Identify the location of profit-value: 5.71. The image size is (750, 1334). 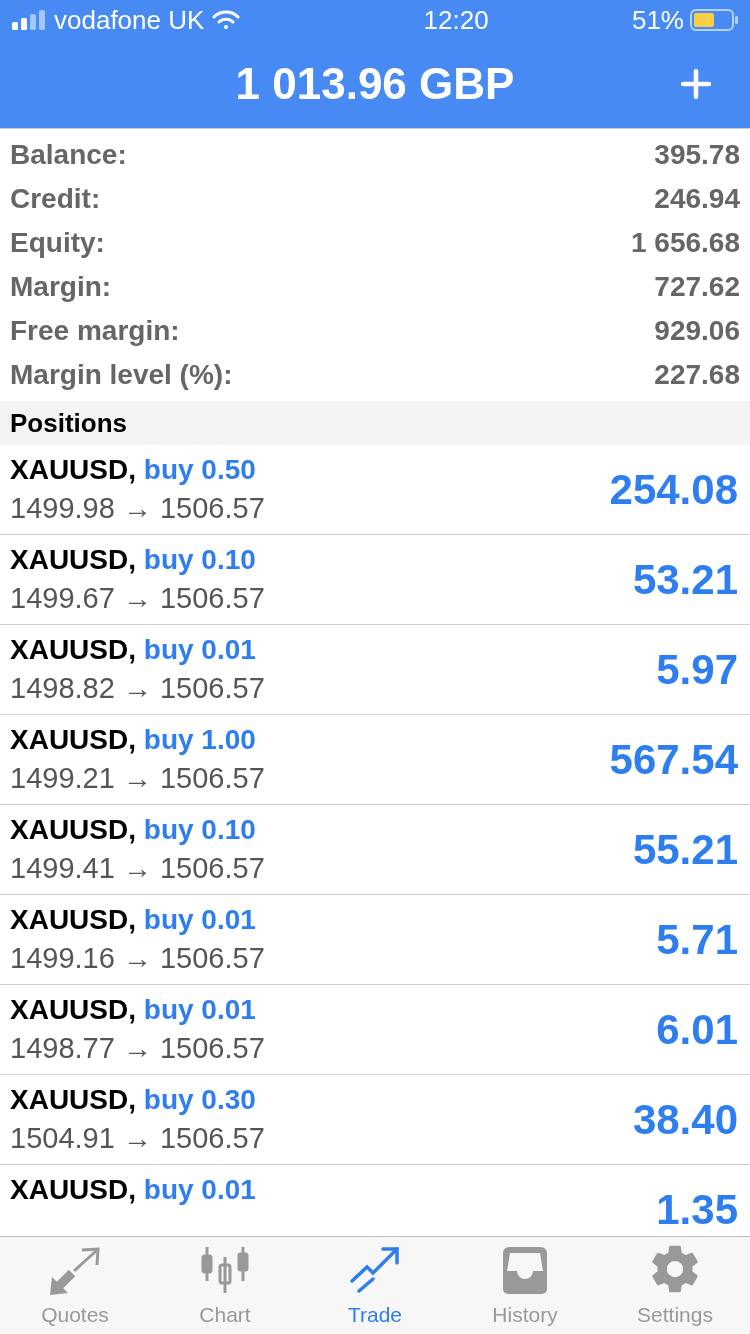
(697, 940).